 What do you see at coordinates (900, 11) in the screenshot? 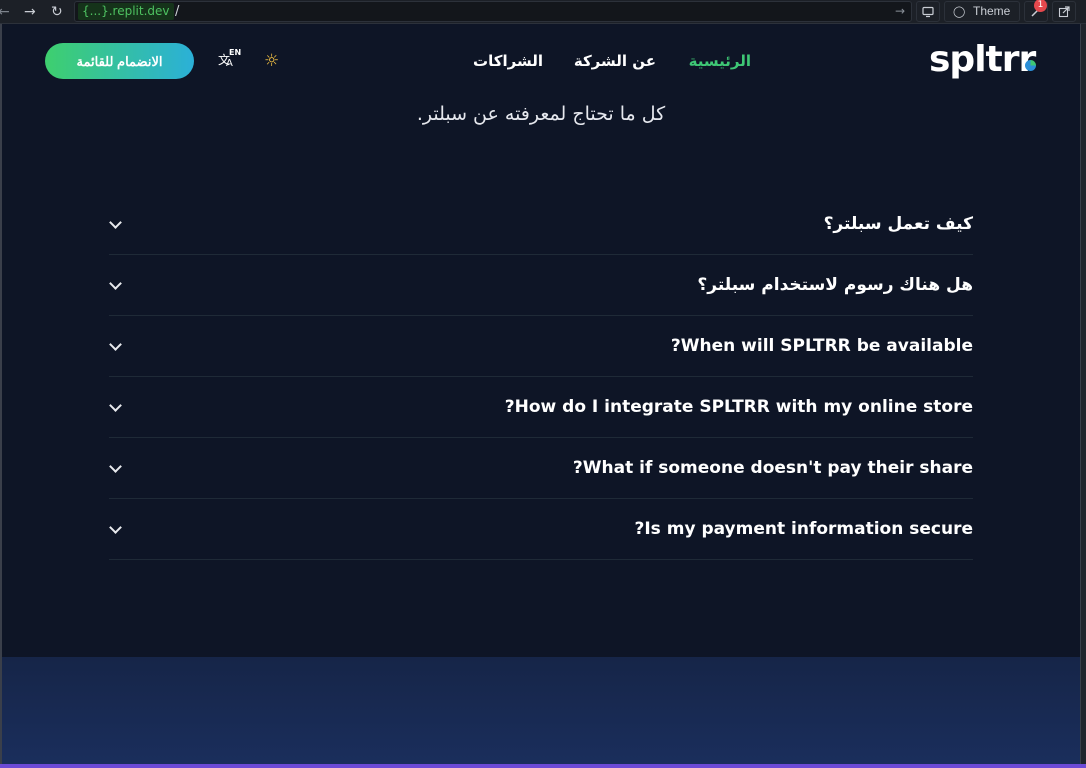
I see `navigate-arrow-icon: →` at bounding box center [900, 11].